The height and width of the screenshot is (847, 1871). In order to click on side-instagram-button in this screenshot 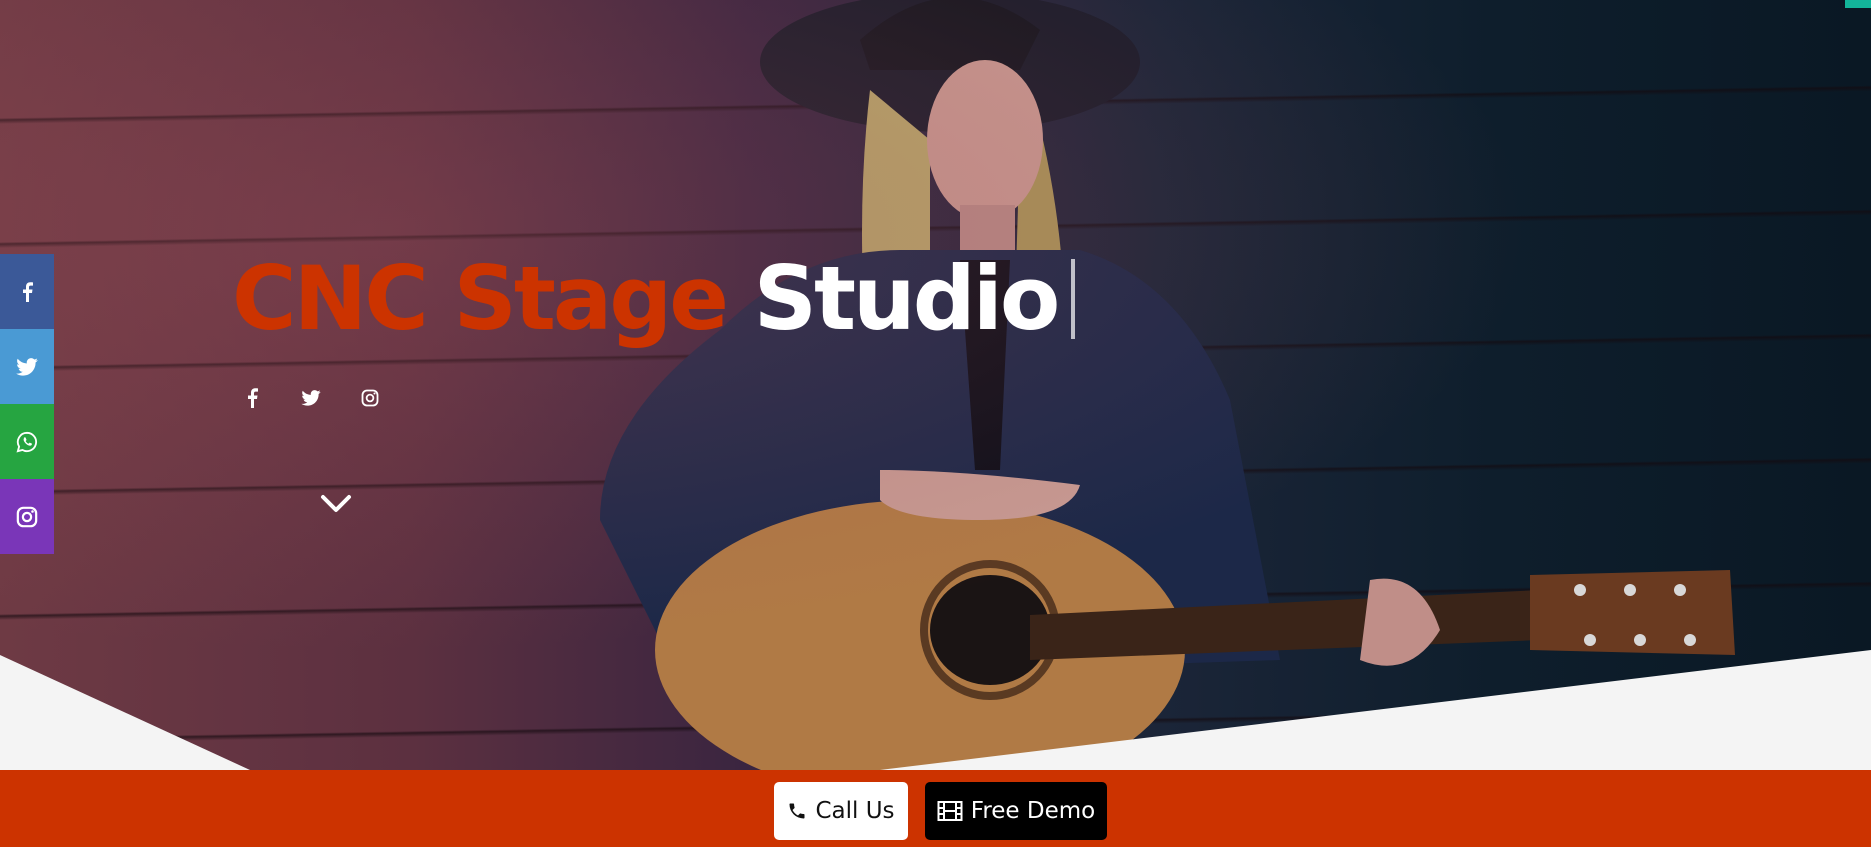, I will do `click(27, 516)`.